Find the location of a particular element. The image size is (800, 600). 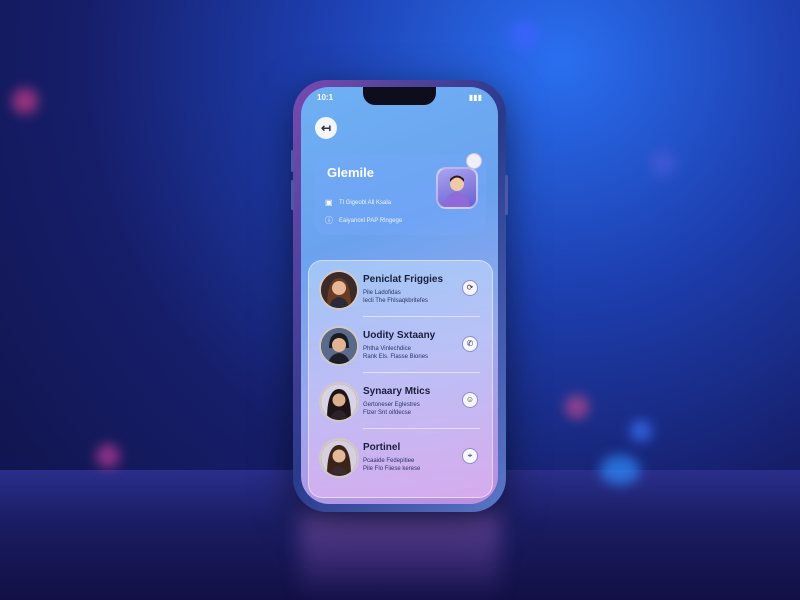

profile-info-row: ▣ Tl Gigeobl All Ksala is located at coordinates (358, 203).